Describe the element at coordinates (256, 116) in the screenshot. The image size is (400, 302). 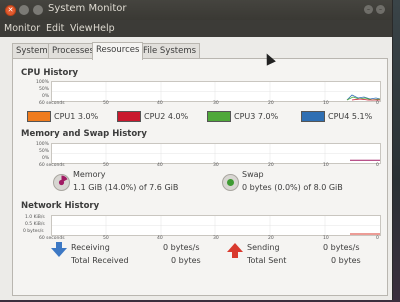
I see `cpu3-label: CPU3 7.0%` at that location.